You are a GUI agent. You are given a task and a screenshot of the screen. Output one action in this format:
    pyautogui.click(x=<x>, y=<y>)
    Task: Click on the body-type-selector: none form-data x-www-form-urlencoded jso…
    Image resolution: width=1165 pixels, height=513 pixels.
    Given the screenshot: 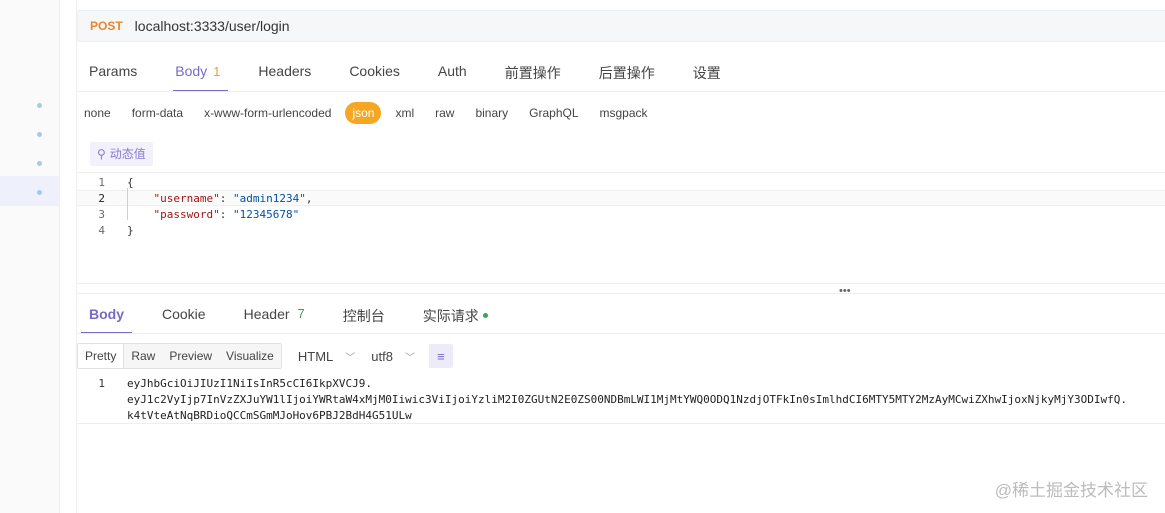 What is the action you would take?
    pyautogui.click(x=376, y=113)
    